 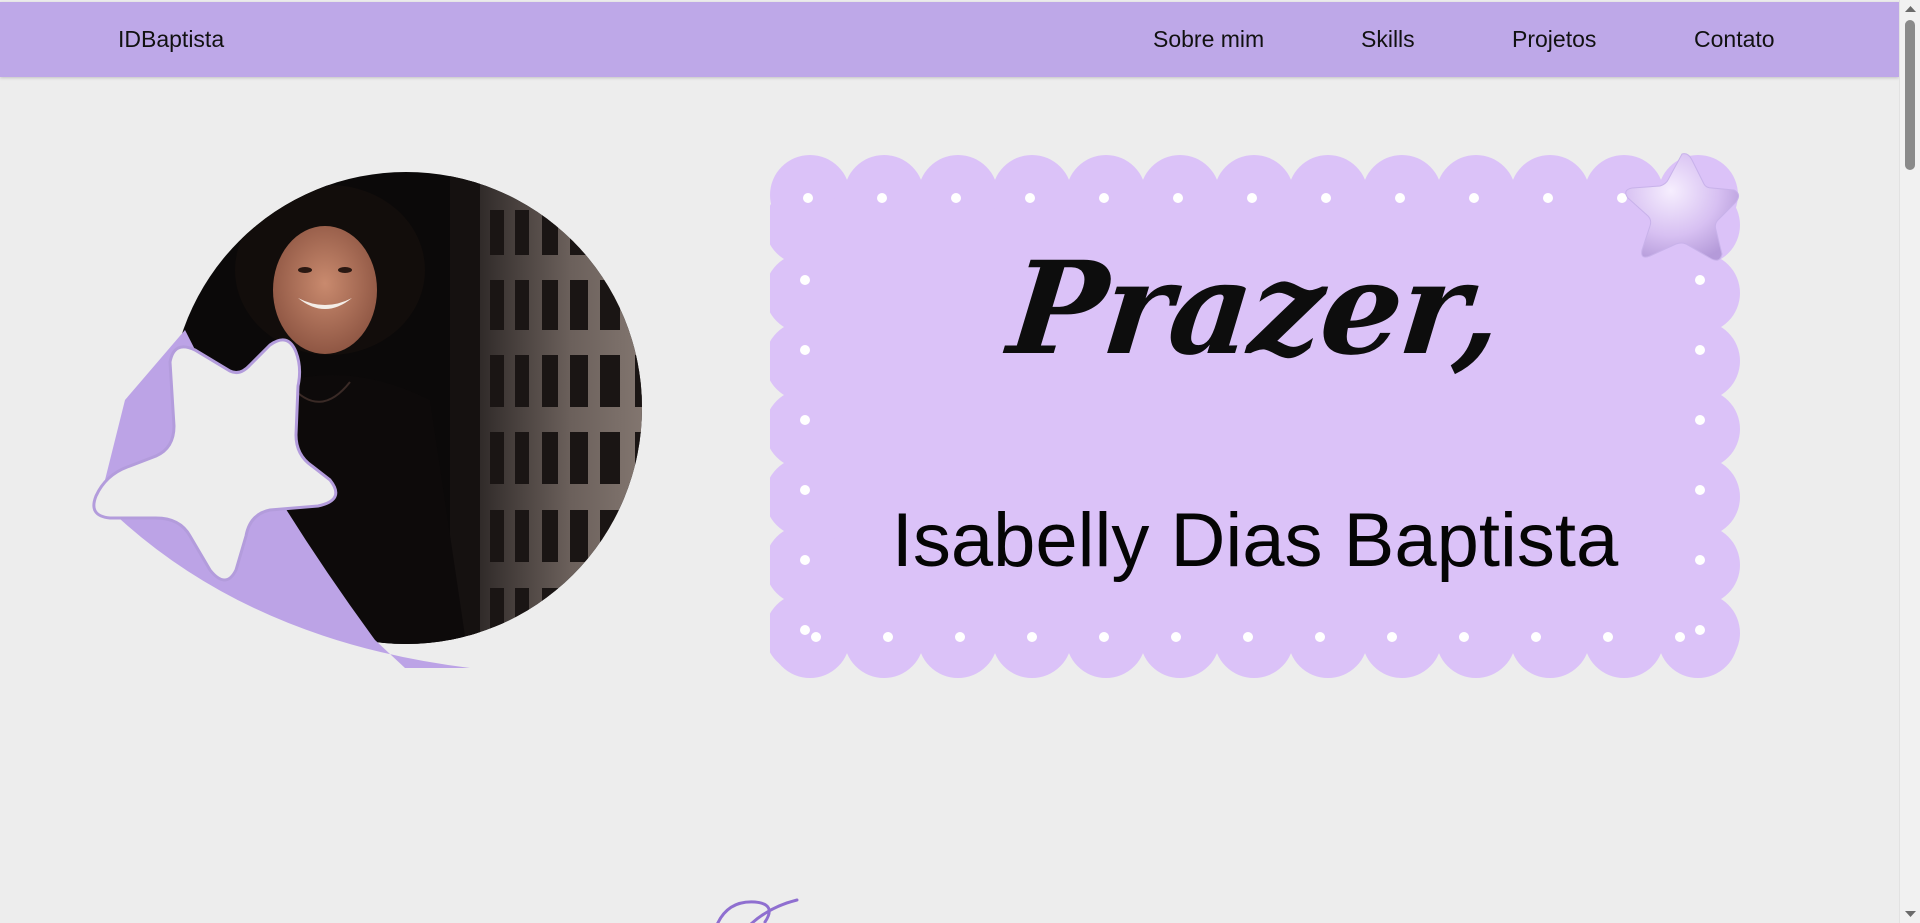 I want to click on star-3d-icon, so click(x=1682, y=207).